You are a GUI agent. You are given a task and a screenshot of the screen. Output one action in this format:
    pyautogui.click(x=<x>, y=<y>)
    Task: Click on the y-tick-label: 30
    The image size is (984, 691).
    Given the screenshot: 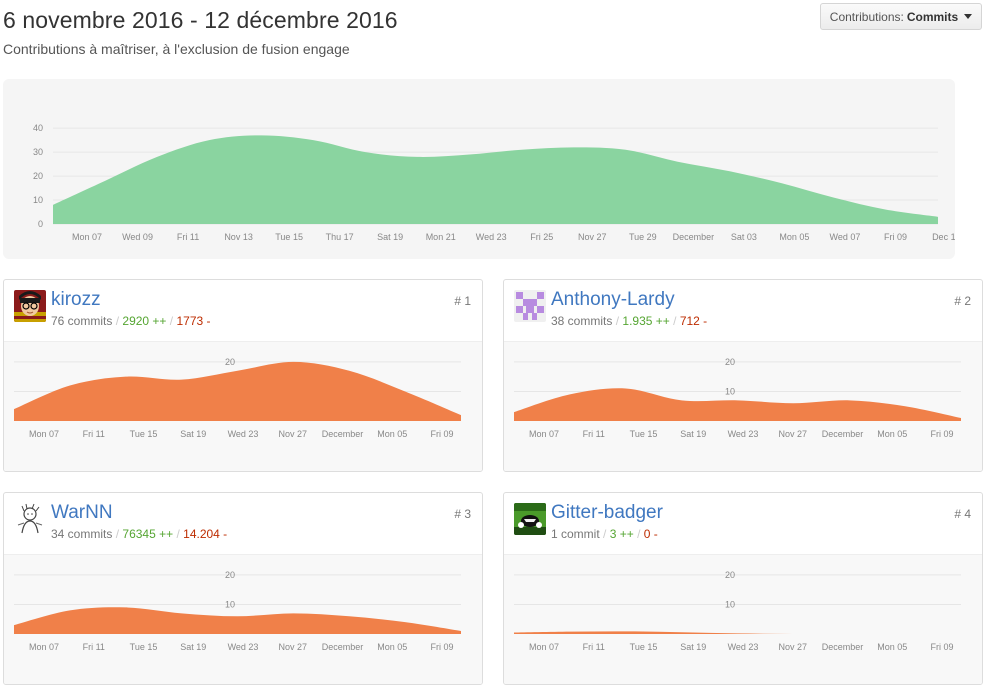 What is the action you would take?
    pyautogui.click(x=38, y=152)
    